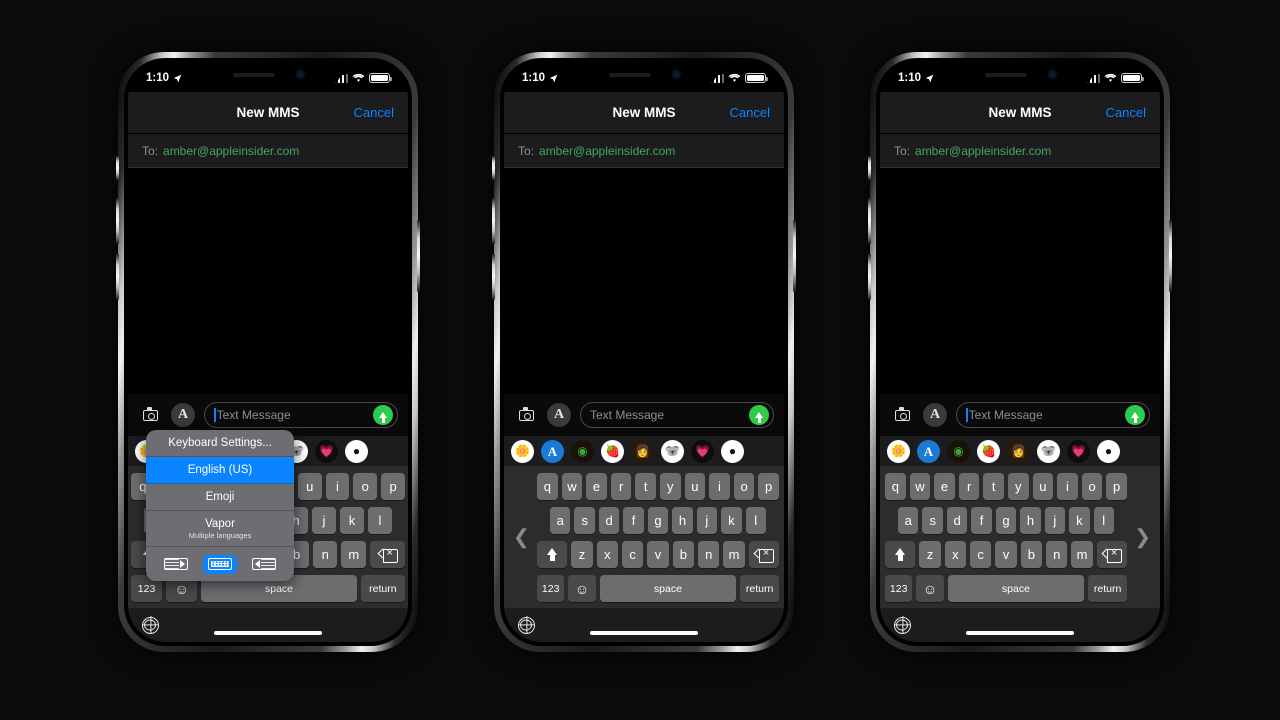 This screenshot has height=720, width=1280. Describe the element at coordinates (418, 256) in the screenshot. I see `power-button` at that location.